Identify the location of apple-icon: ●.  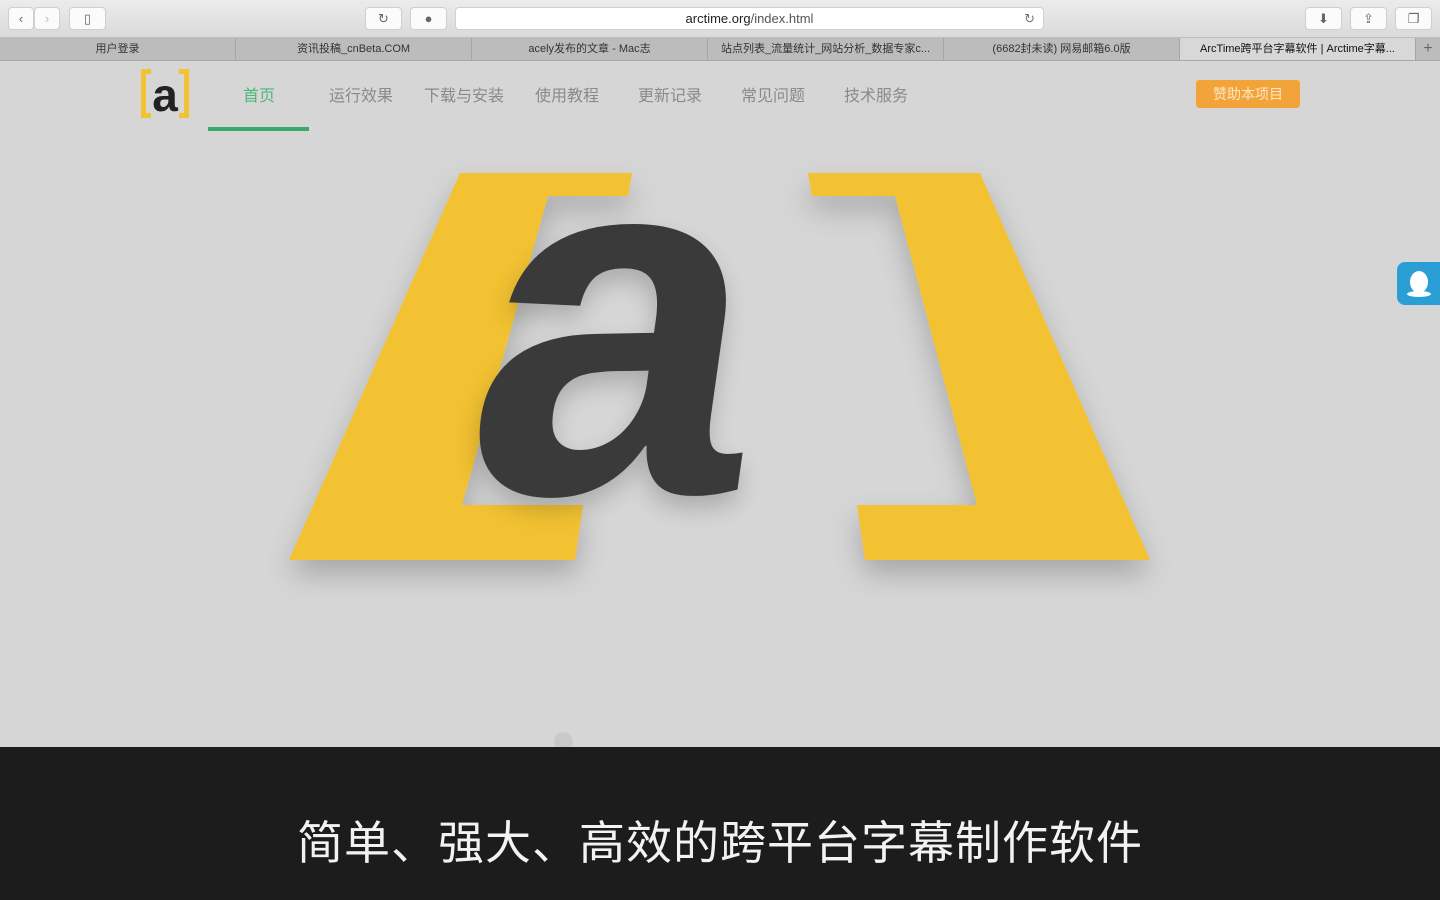
(563, 739).